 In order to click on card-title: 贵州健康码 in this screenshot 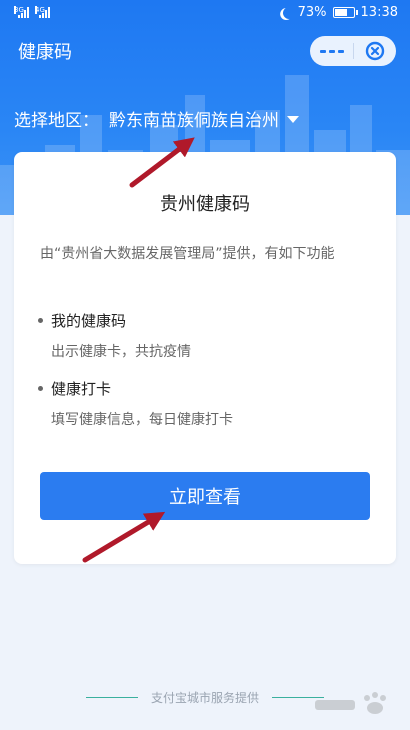, I will do `click(205, 204)`.